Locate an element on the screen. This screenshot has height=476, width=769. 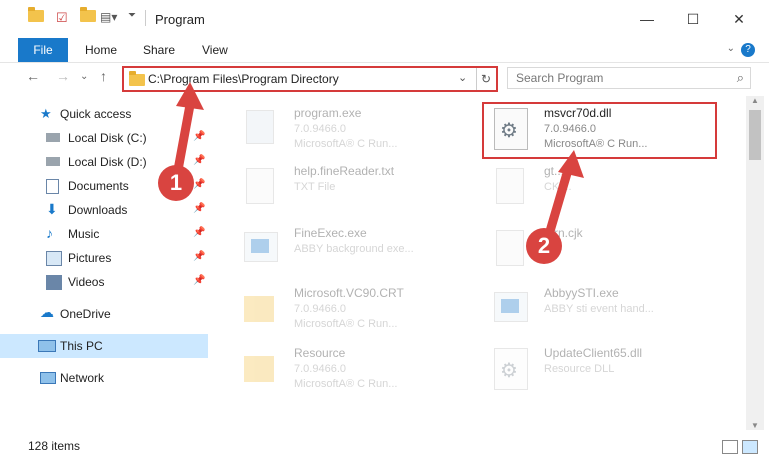
status-bar: 128 items is located at coordinates (384, 453).